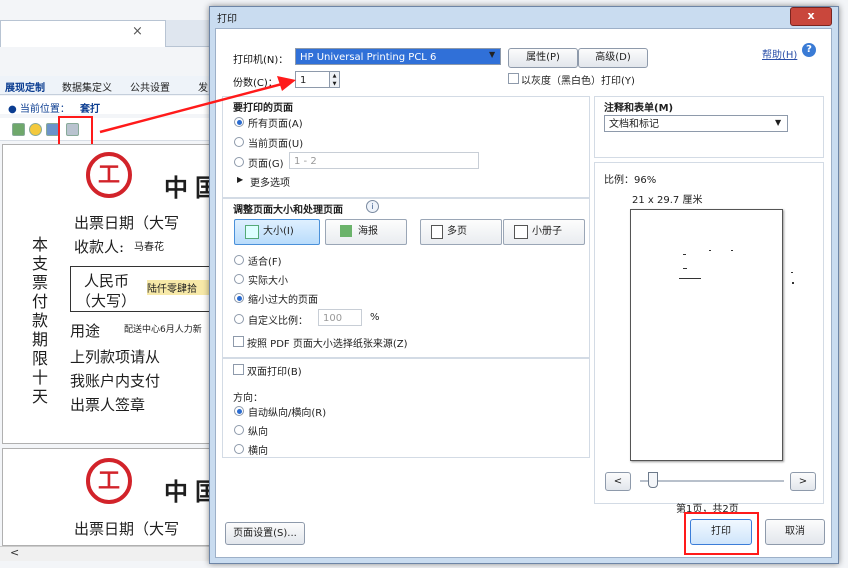 The width and height of the screenshot is (848, 568). What do you see at coordinates (283, 300) in the screenshot?
I see `shrink-label: 缩小过大的页面` at bounding box center [283, 300].